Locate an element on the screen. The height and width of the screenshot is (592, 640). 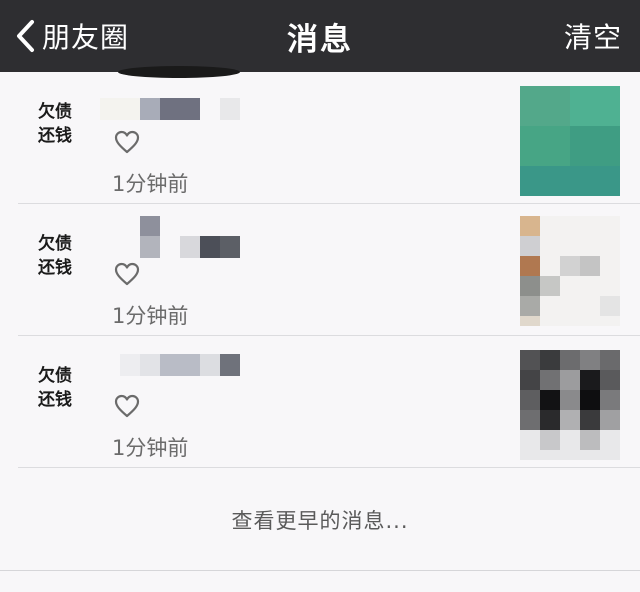
navbar: 朋友圈 消息 清空 is located at coordinates (320, 36).